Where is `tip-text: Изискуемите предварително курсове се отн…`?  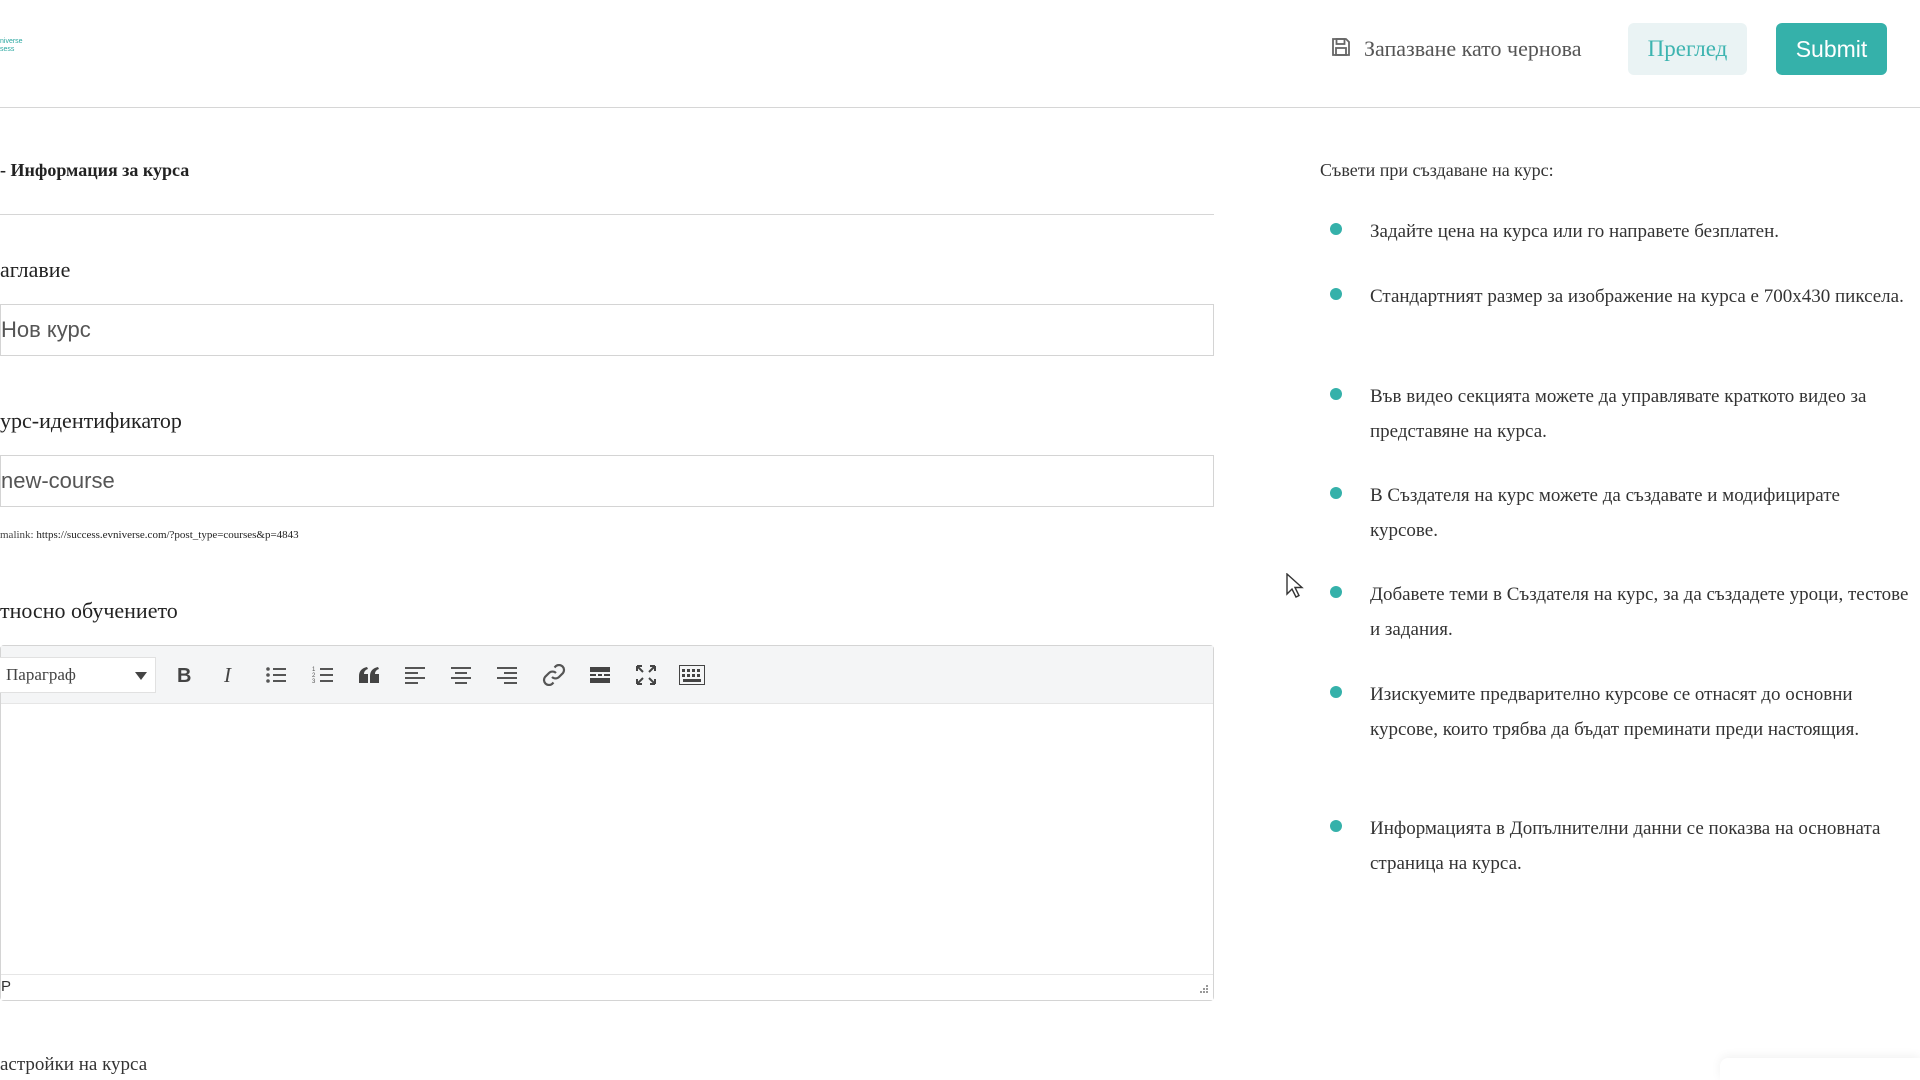
tip-text: Изискуемите предварително курсове се отн… is located at coordinates (1615, 712).